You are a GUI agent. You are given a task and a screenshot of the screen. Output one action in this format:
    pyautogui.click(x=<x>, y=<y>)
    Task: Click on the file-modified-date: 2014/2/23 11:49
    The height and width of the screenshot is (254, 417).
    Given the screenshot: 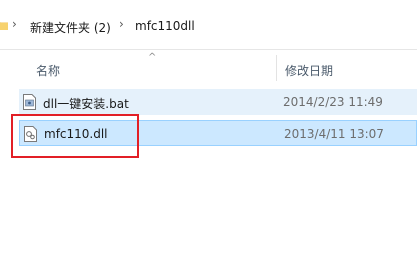 What is the action you would take?
    pyautogui.click(x=333, y=102)
    